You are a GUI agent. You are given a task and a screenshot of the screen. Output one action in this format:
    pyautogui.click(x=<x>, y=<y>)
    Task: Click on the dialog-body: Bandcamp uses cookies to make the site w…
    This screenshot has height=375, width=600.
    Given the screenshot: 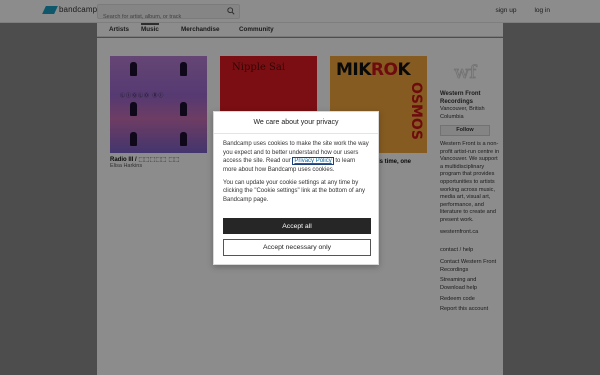 What is the action you would take?
    pyautogui.click(x=296, y=169)
    